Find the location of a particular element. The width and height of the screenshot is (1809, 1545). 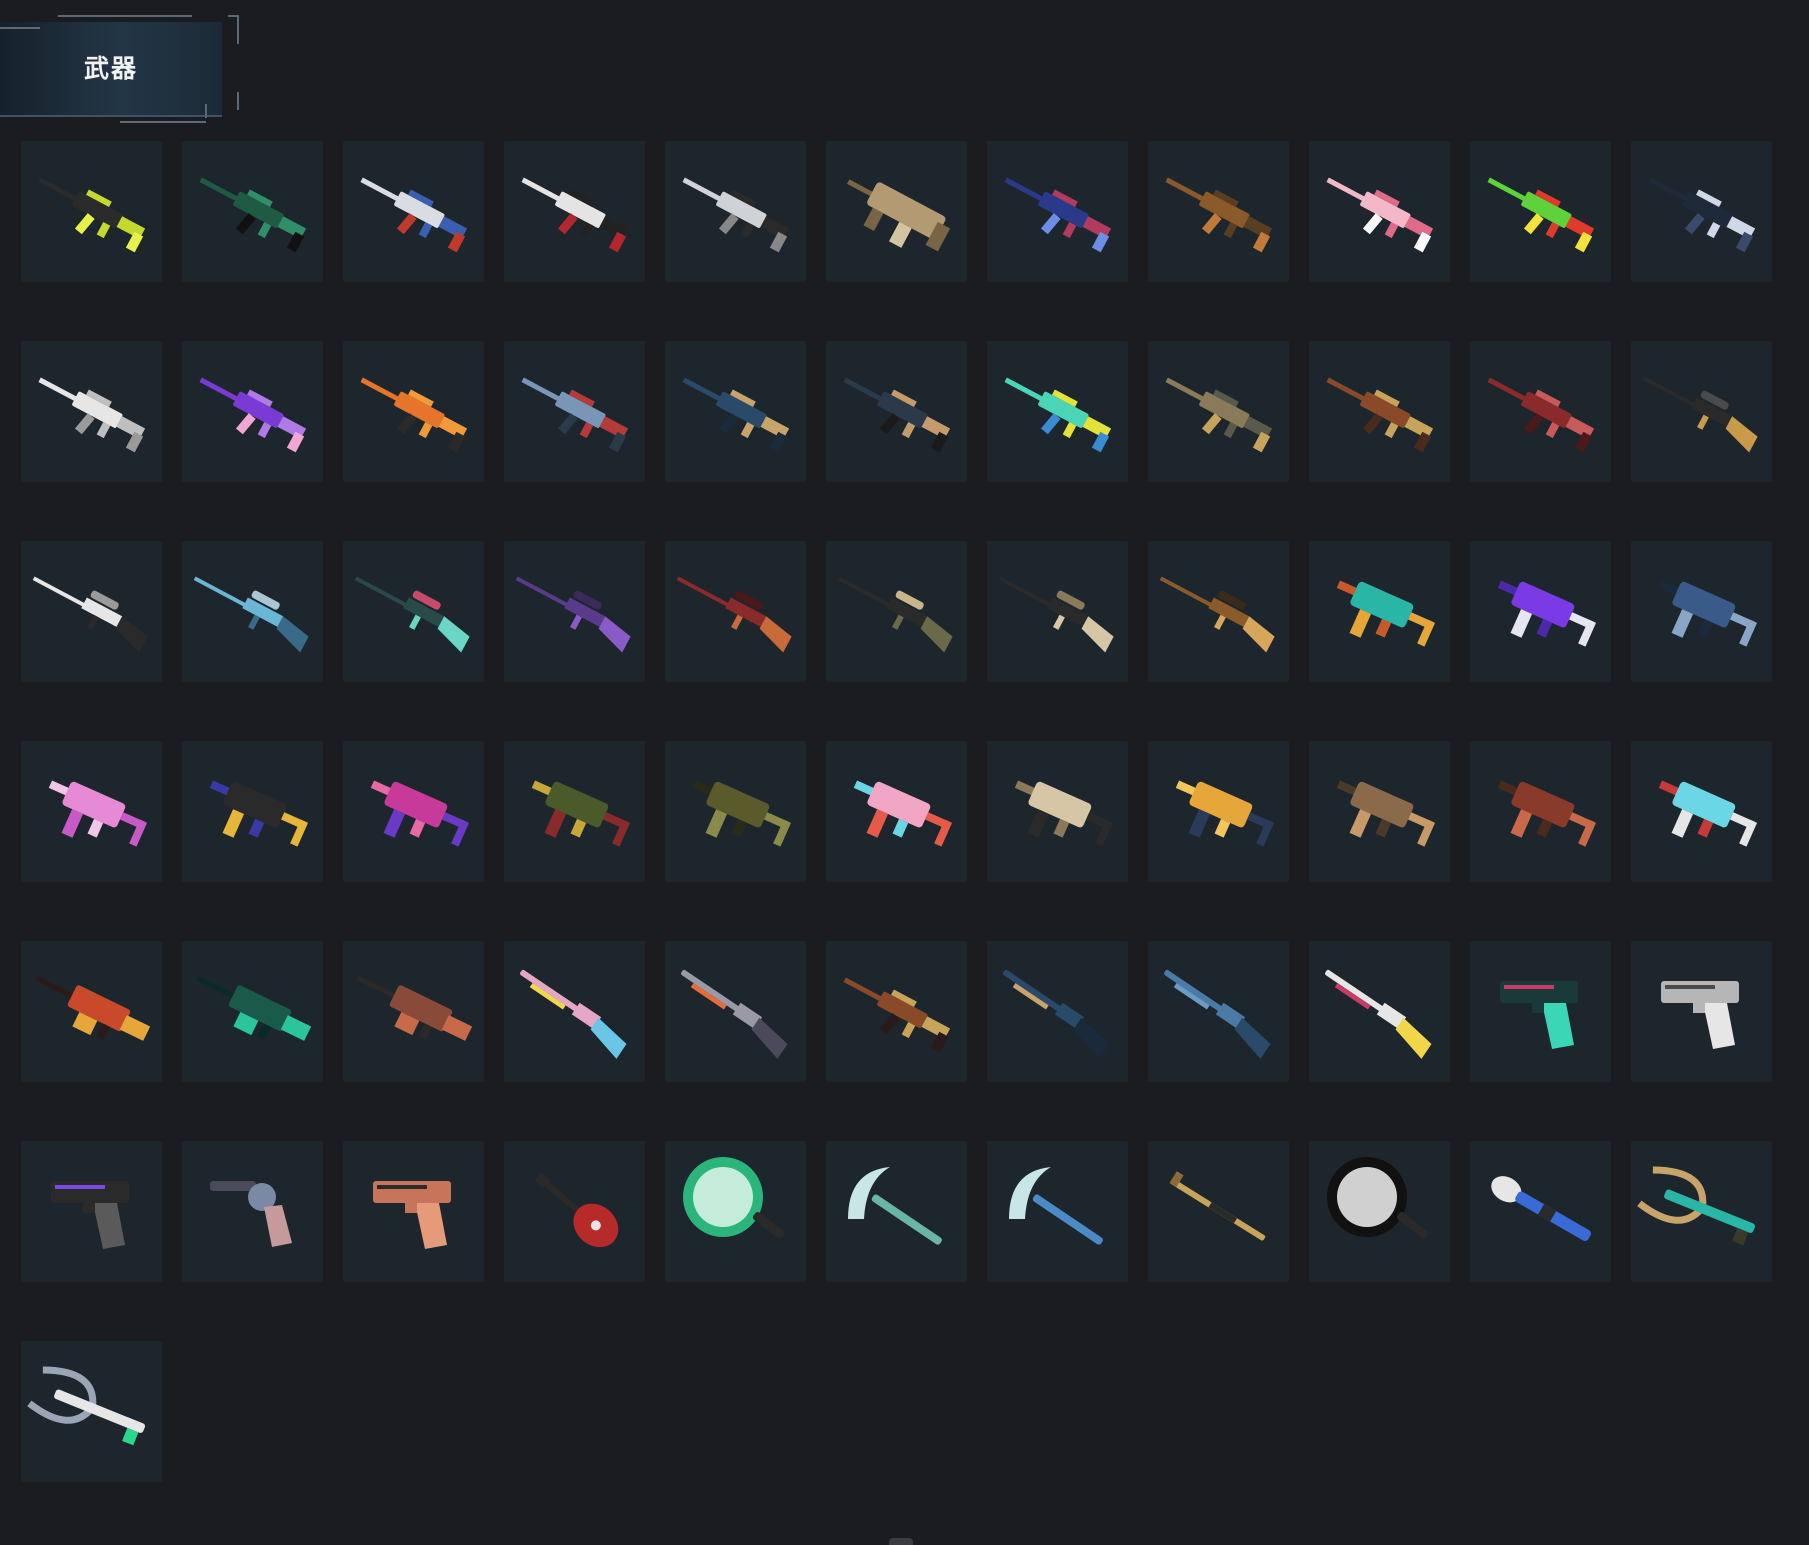

scroll-indicator is located at coordinates (901, 1541).